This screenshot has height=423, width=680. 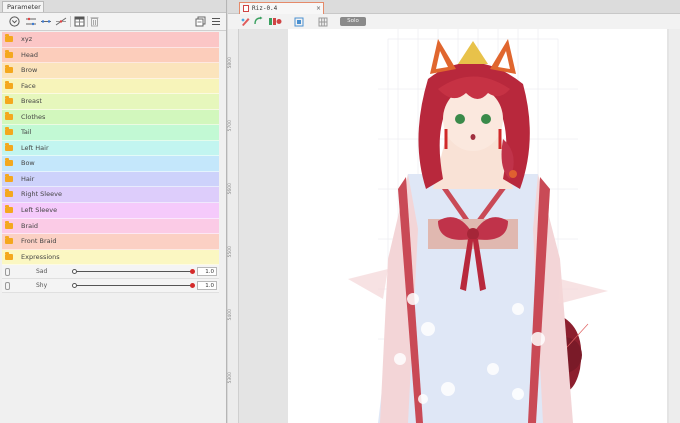 What do you see at coordinates (230, 63) in the screenshot?
I see `ruler-label: 5800` at bounding box center [230, 63].